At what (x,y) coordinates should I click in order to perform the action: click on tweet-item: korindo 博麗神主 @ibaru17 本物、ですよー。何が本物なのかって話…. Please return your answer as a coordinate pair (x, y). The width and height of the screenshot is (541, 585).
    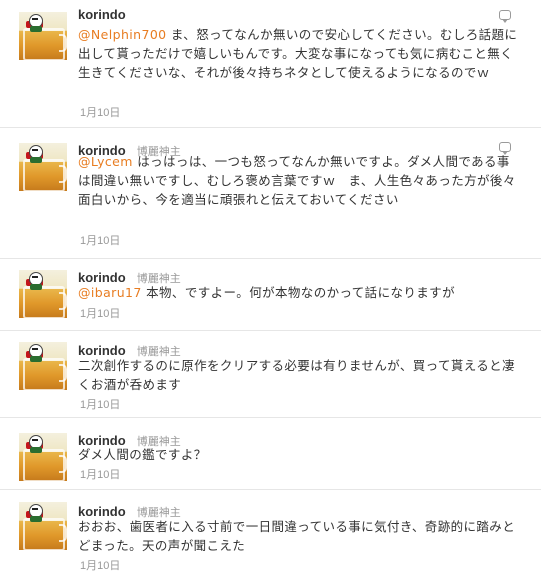
    Looking at the image, I should click on (270, 295).